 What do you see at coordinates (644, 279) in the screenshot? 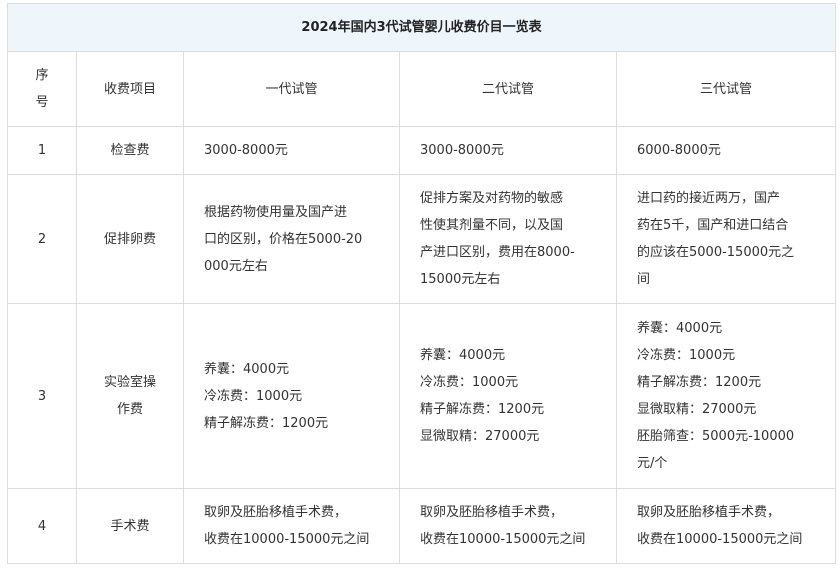
I see `cell-line: 间` at bounding box center [644, 279].